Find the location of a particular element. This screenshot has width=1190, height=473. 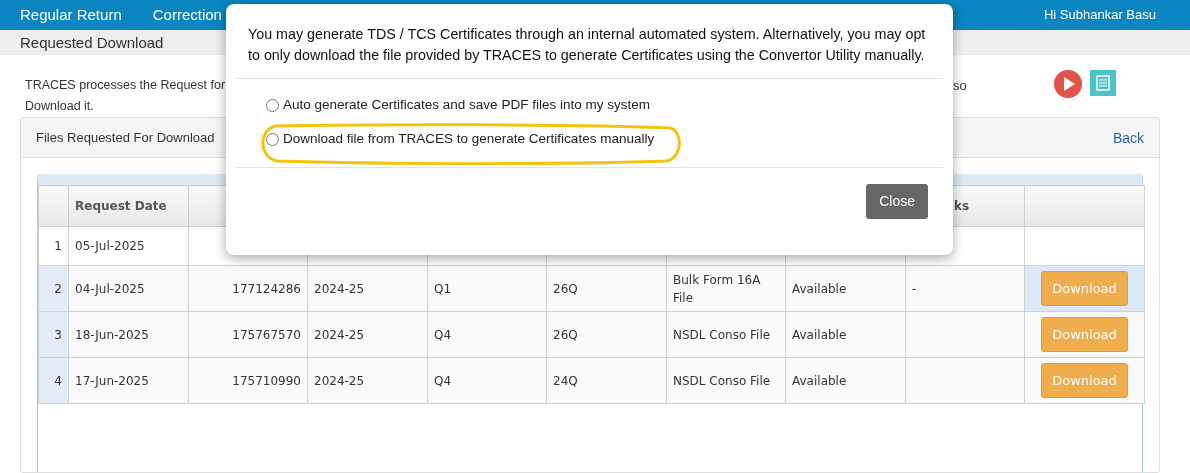

back-link: Back is located at coordinates (1128, 137).